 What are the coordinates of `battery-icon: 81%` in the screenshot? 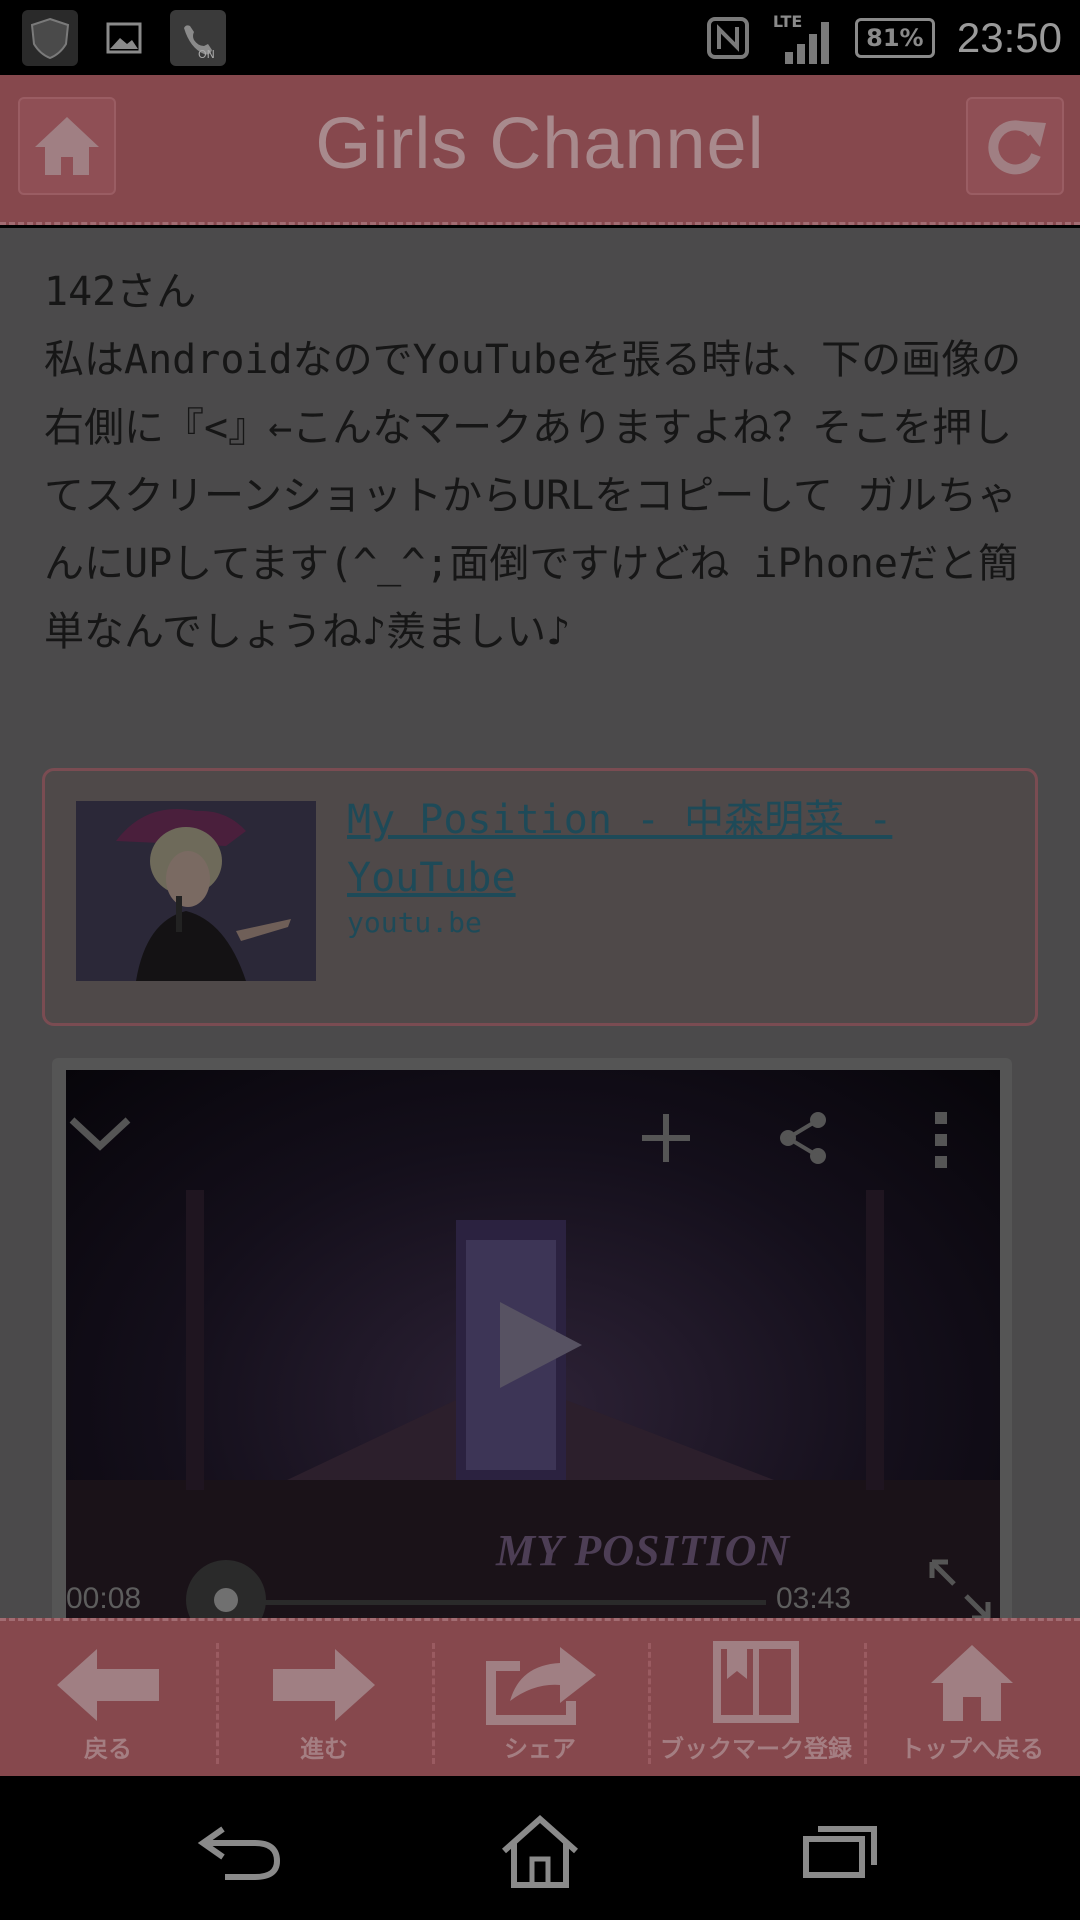 It's located at (894, 37).